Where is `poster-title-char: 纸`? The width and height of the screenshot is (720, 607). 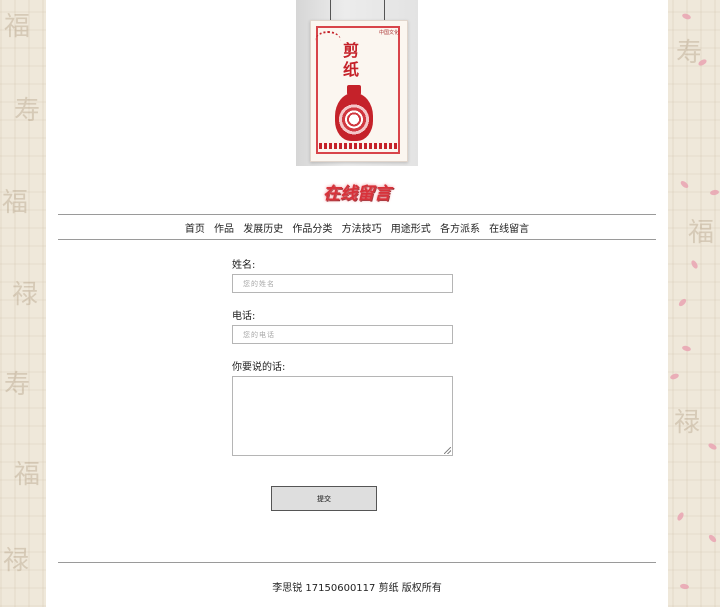 poster-title-char: 纸 is located at coordinates (350, 69).